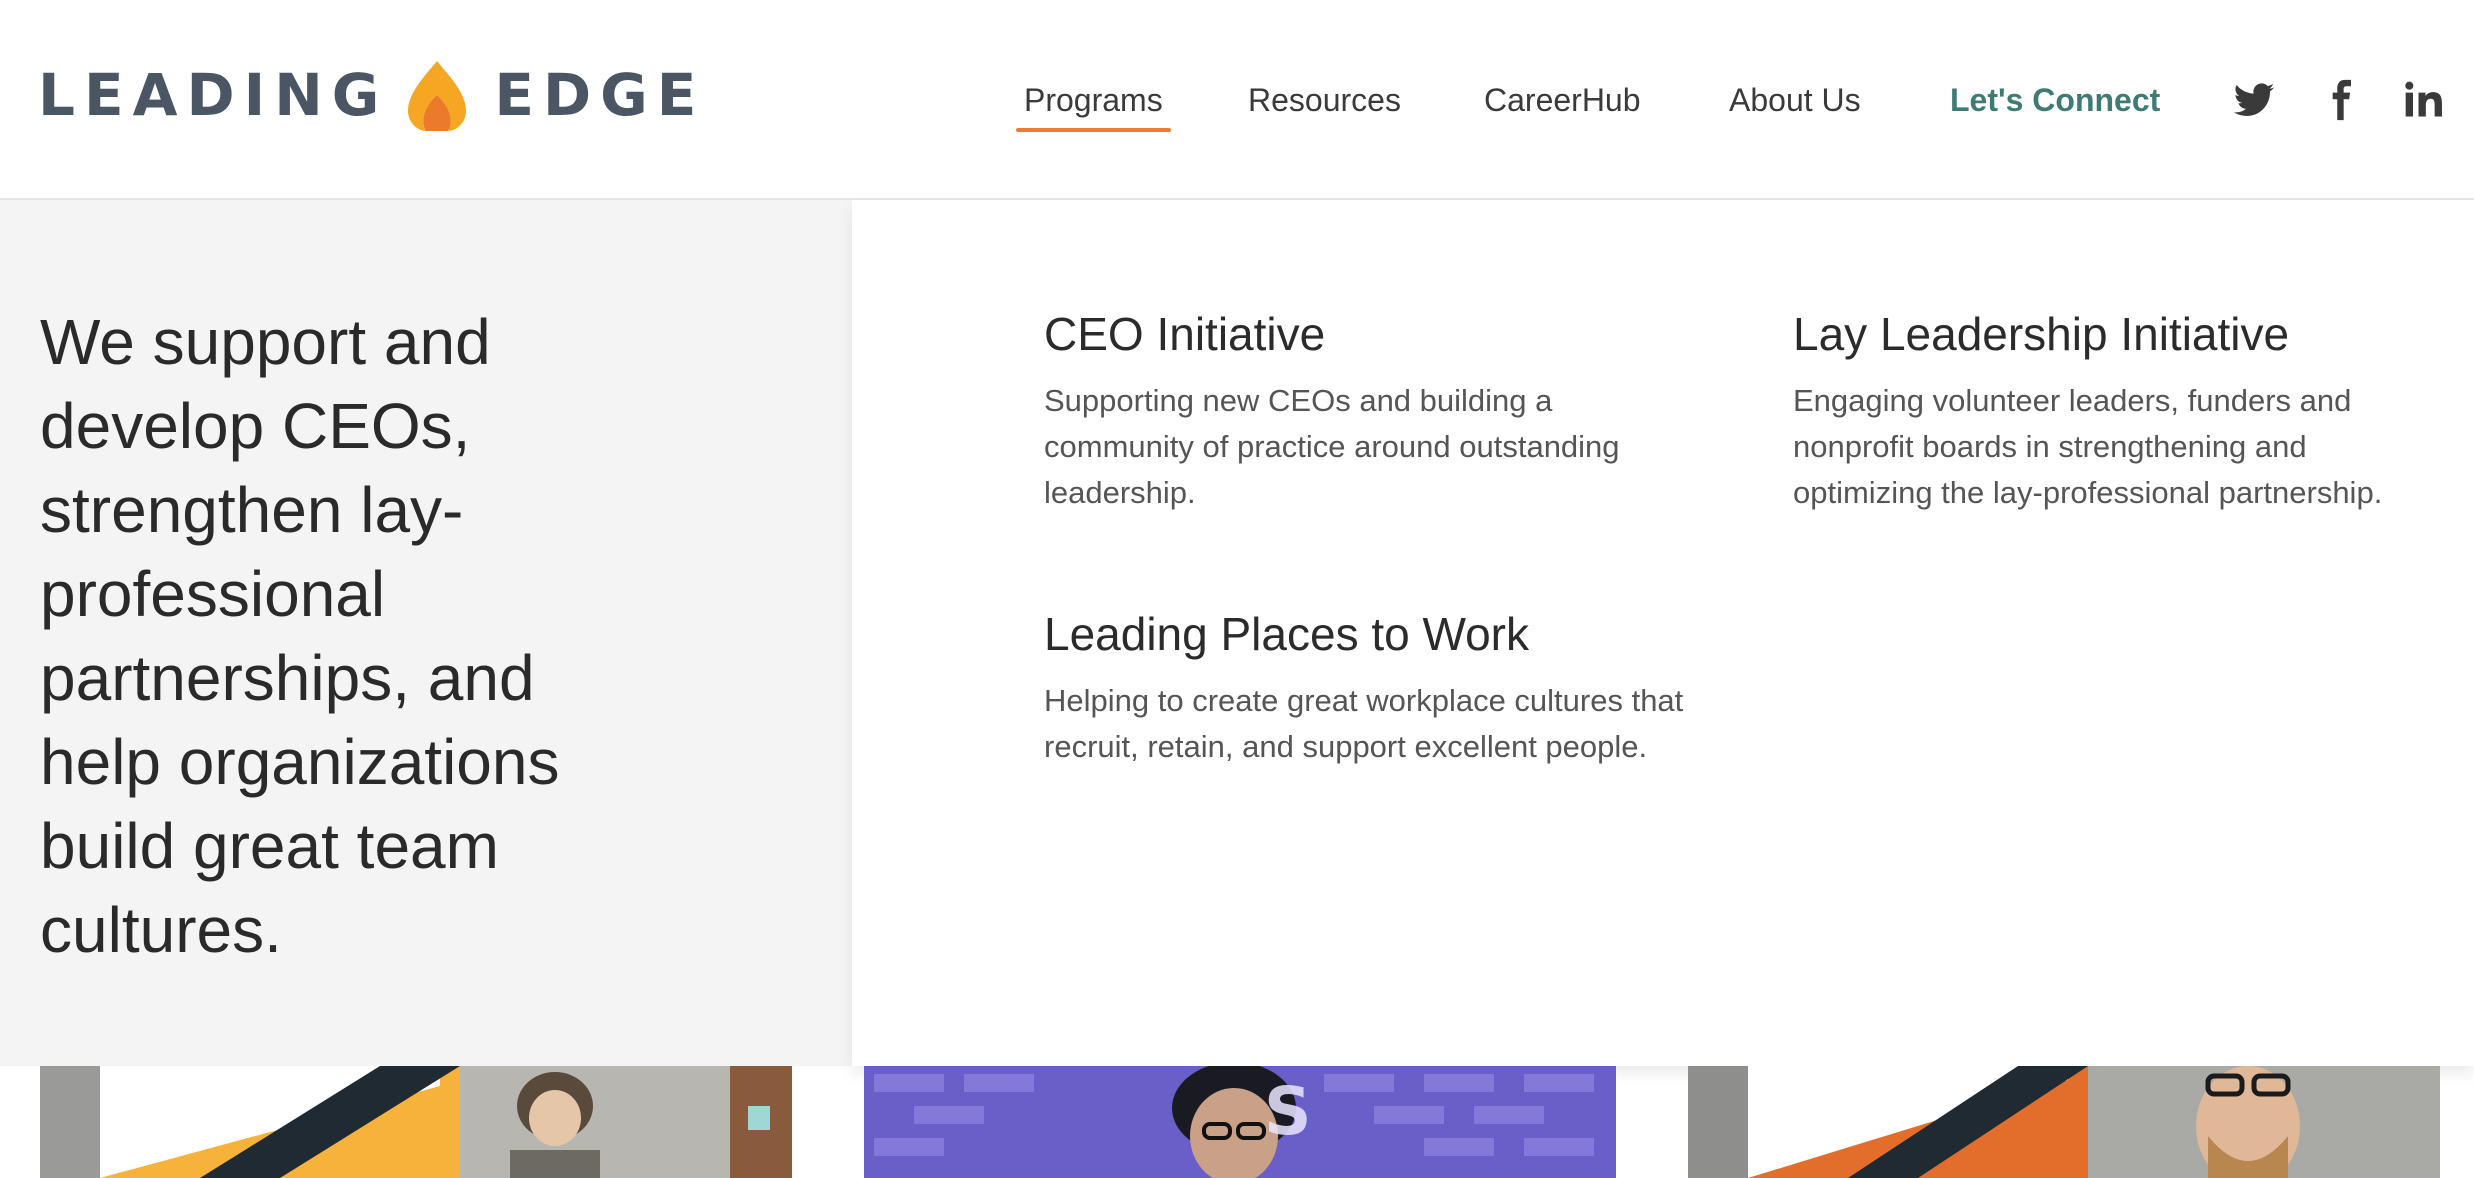 The width and height of the screenshot is (2474, 1178). What do you see at coordinates (1795, 100) in the screenshot?
I see `nav-about-us: About Us` at bounding box center [1795, 100].